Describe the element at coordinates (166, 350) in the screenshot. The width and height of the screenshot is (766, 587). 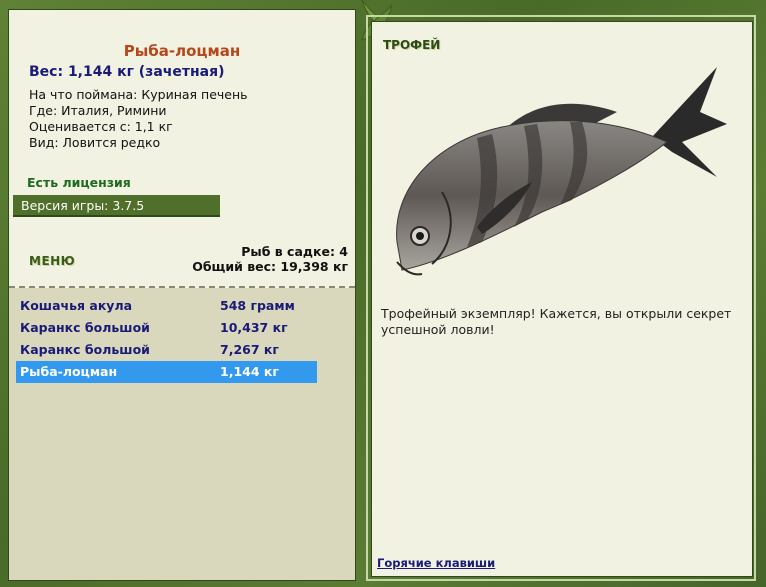
I see `catch-row: Каранкс большой 7,267 кг` at that location.